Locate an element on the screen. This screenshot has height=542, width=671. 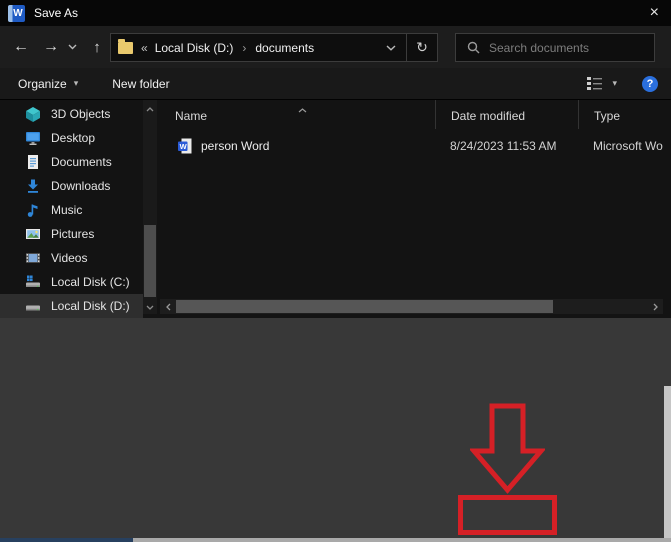
scroll-down-icon is located at coordinates (150, 307).